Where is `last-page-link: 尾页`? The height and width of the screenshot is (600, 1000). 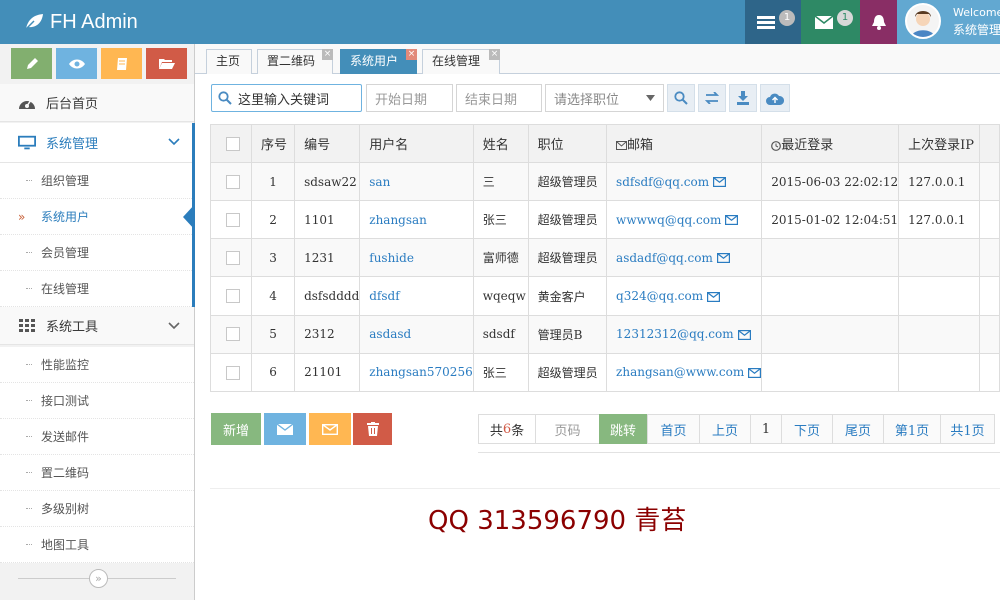 last-page-link: 尾页 is located at coordinates (858, 429).